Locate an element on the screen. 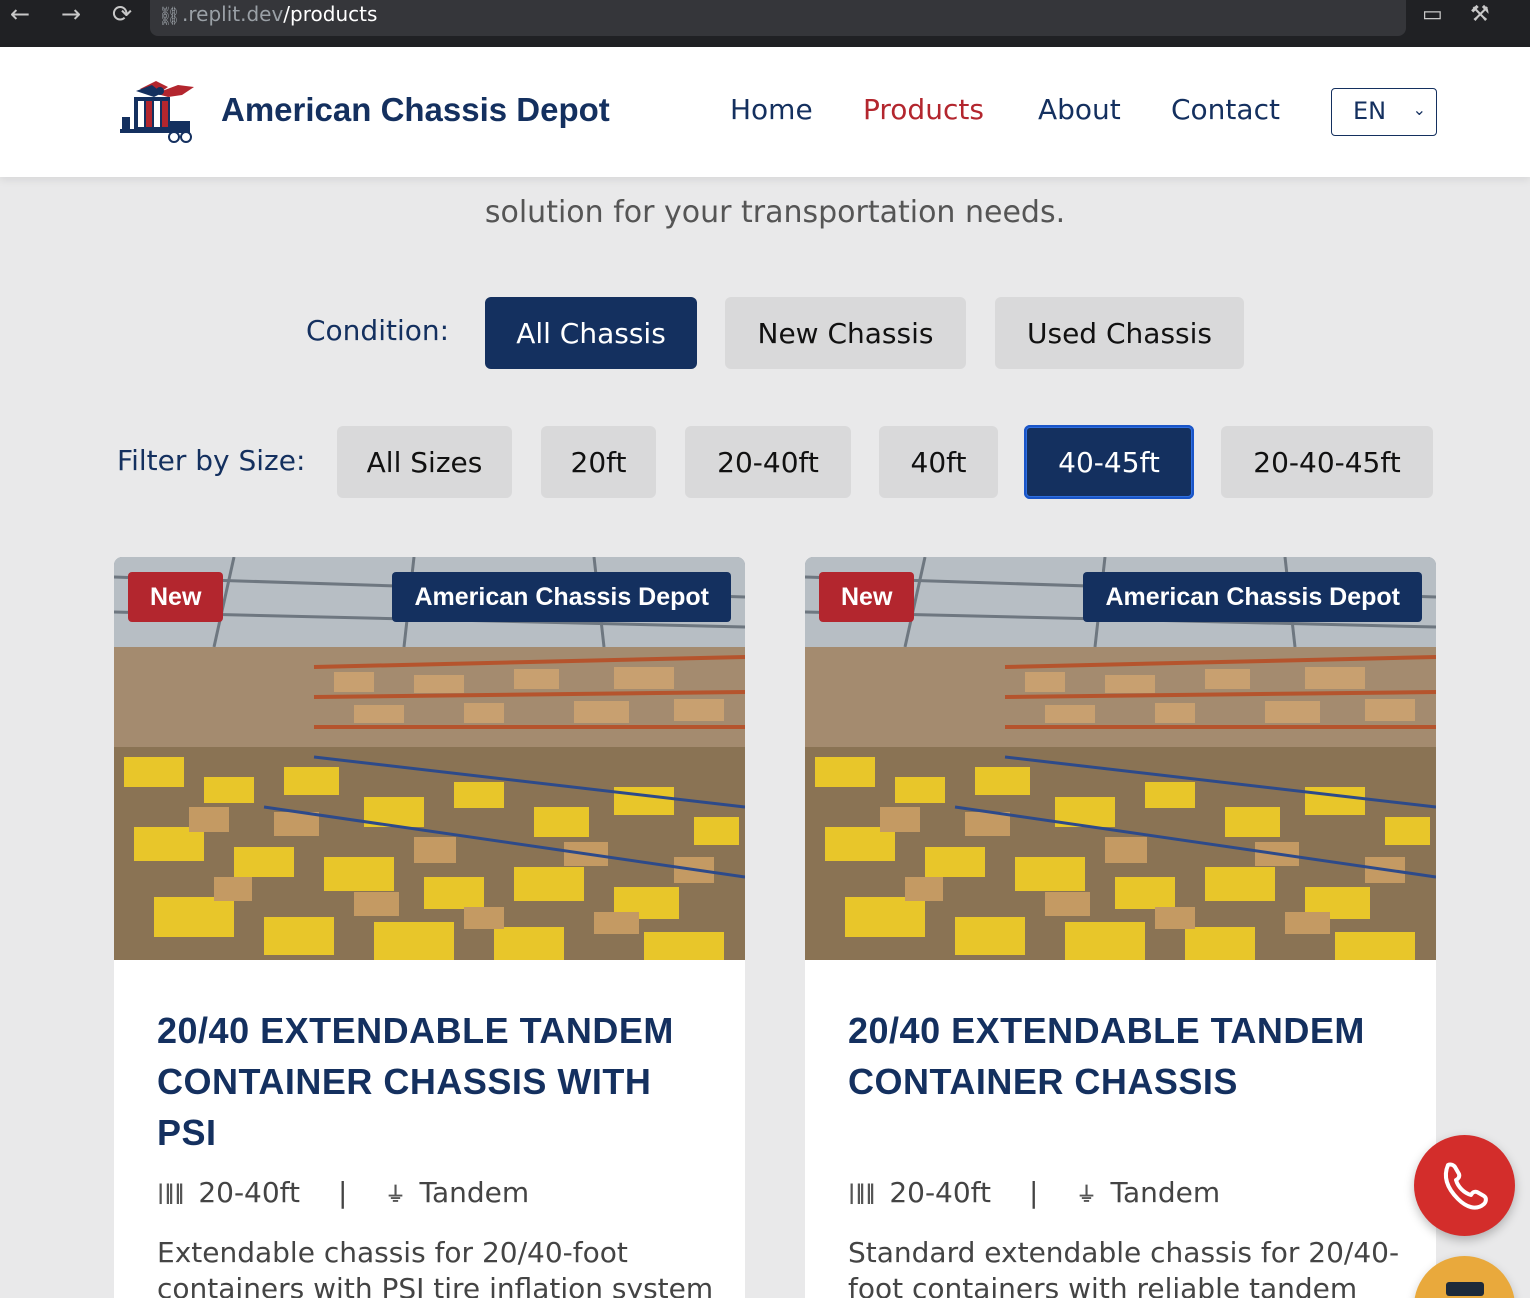  size-20-40-45ft: 20-40-45ft is located at coordinates (1327, 462).